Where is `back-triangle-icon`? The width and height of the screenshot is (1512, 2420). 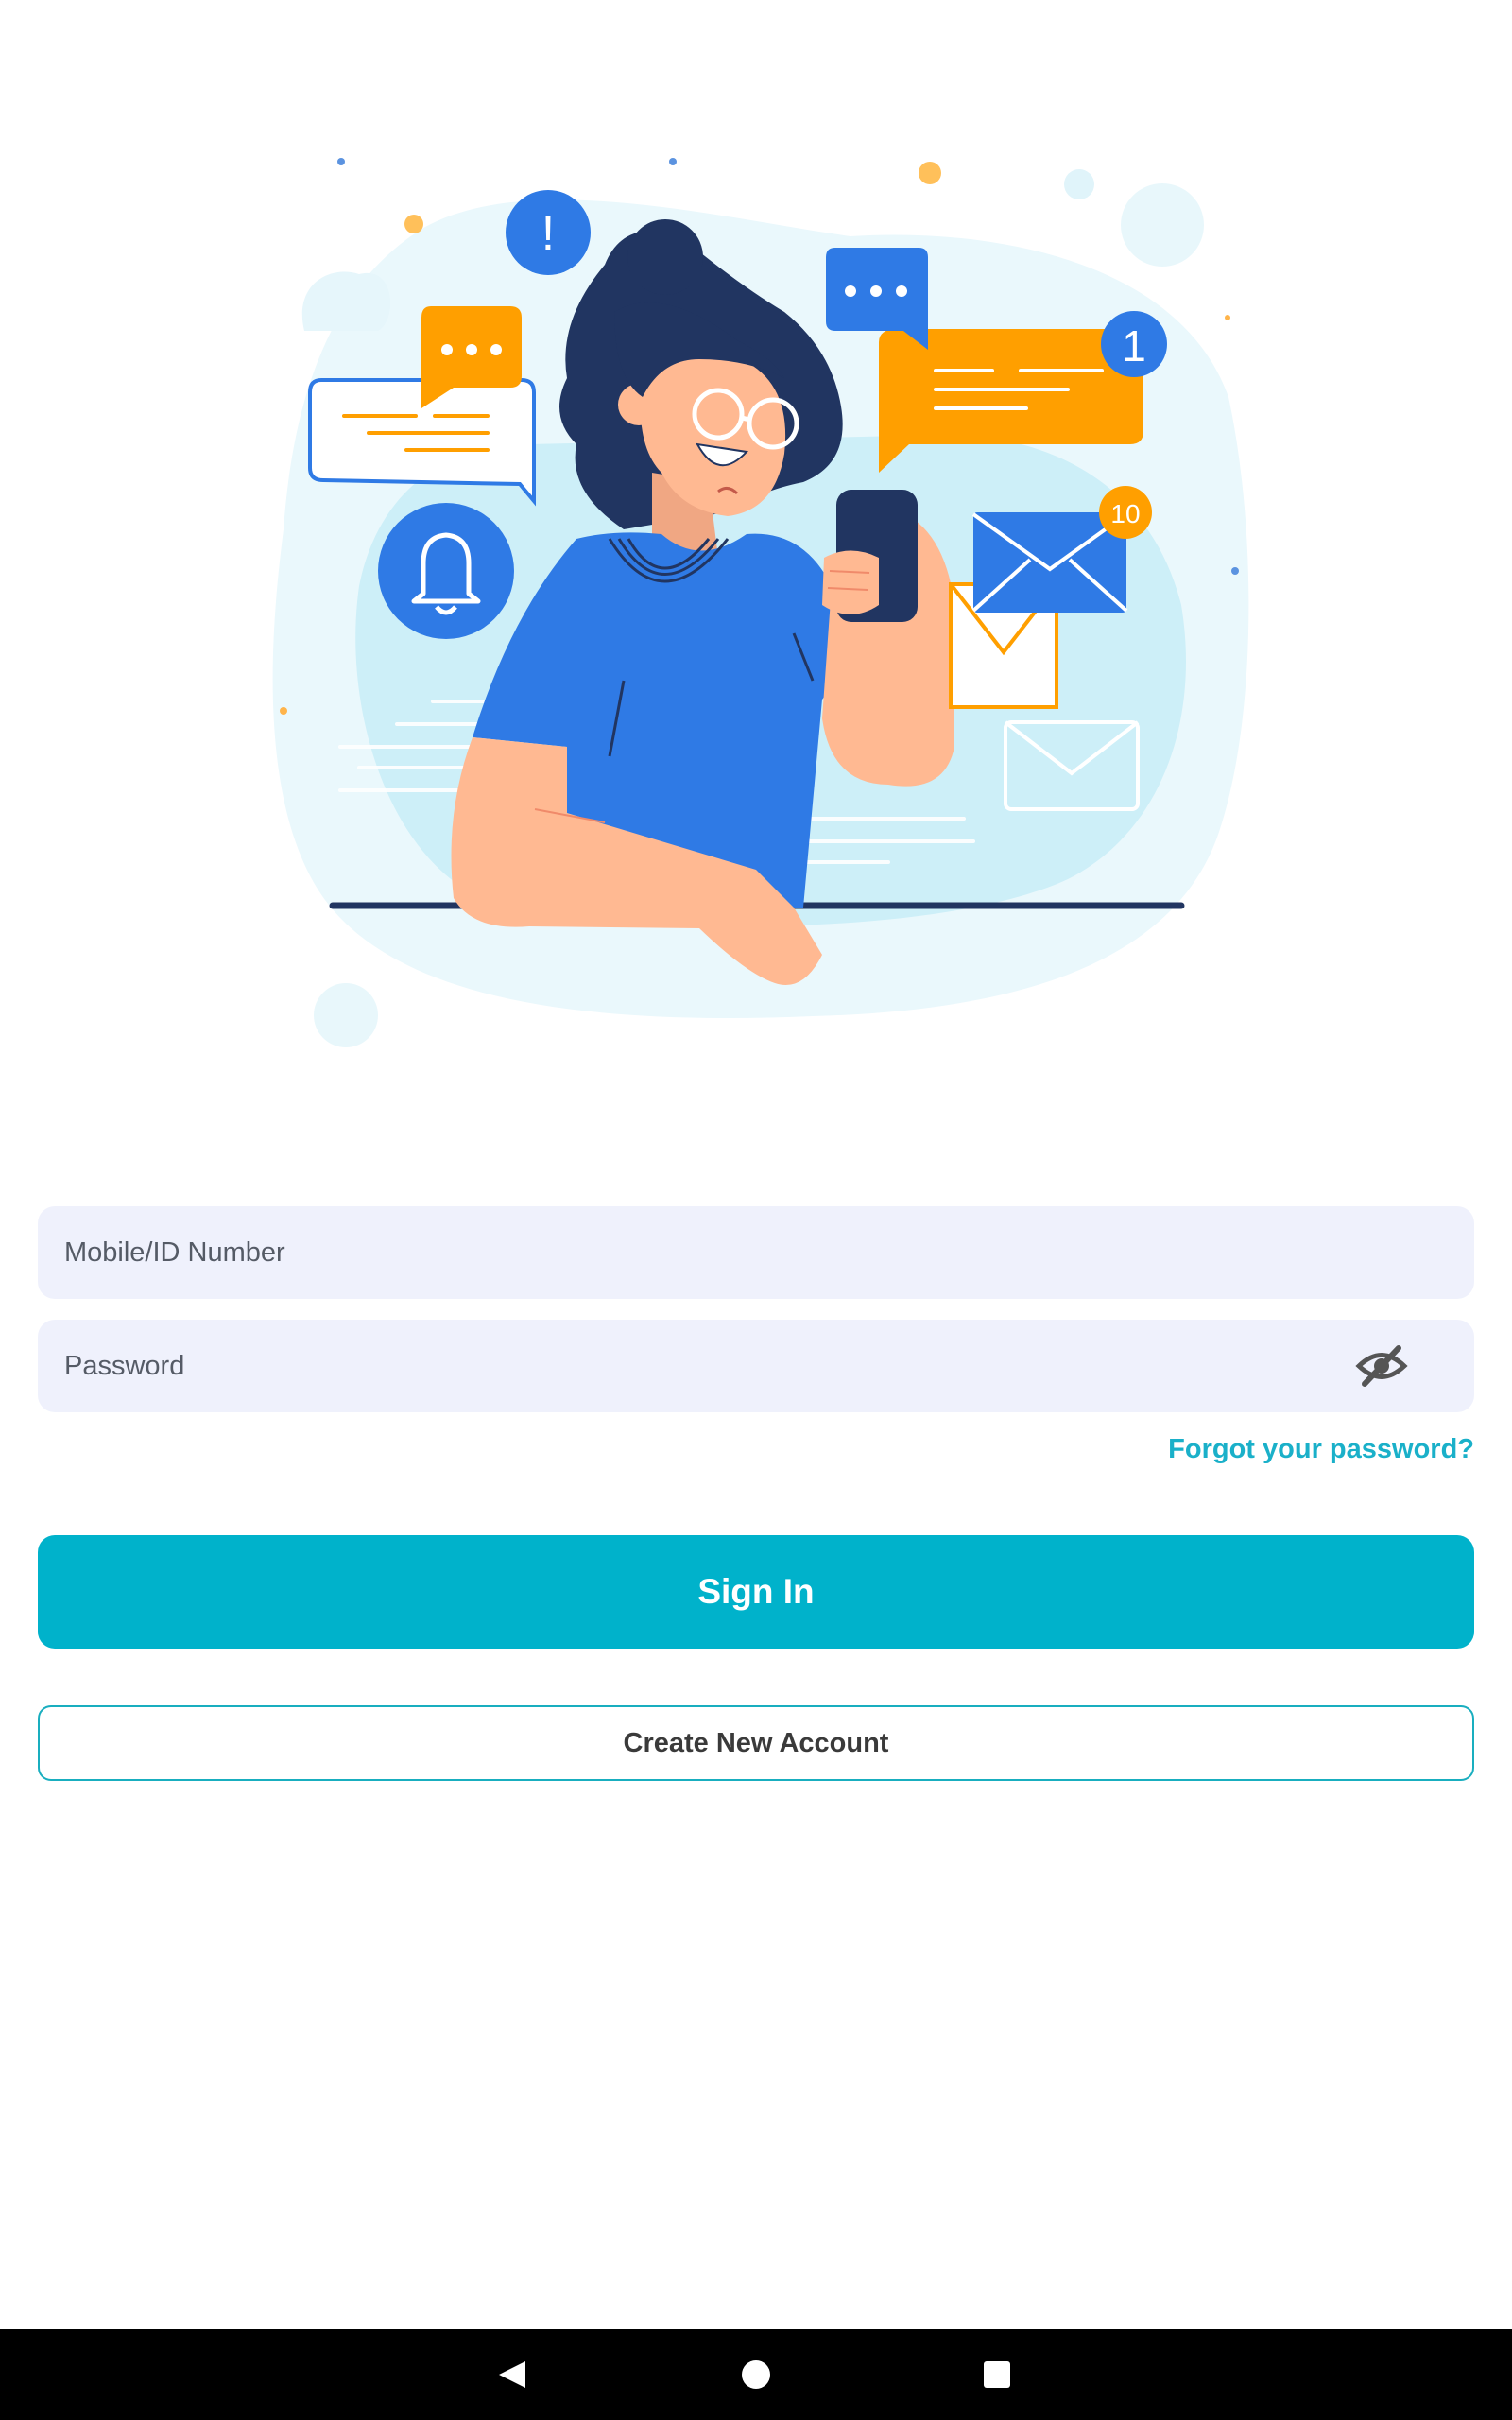
back-triangle-icon is located at coordinates (512, 2374).